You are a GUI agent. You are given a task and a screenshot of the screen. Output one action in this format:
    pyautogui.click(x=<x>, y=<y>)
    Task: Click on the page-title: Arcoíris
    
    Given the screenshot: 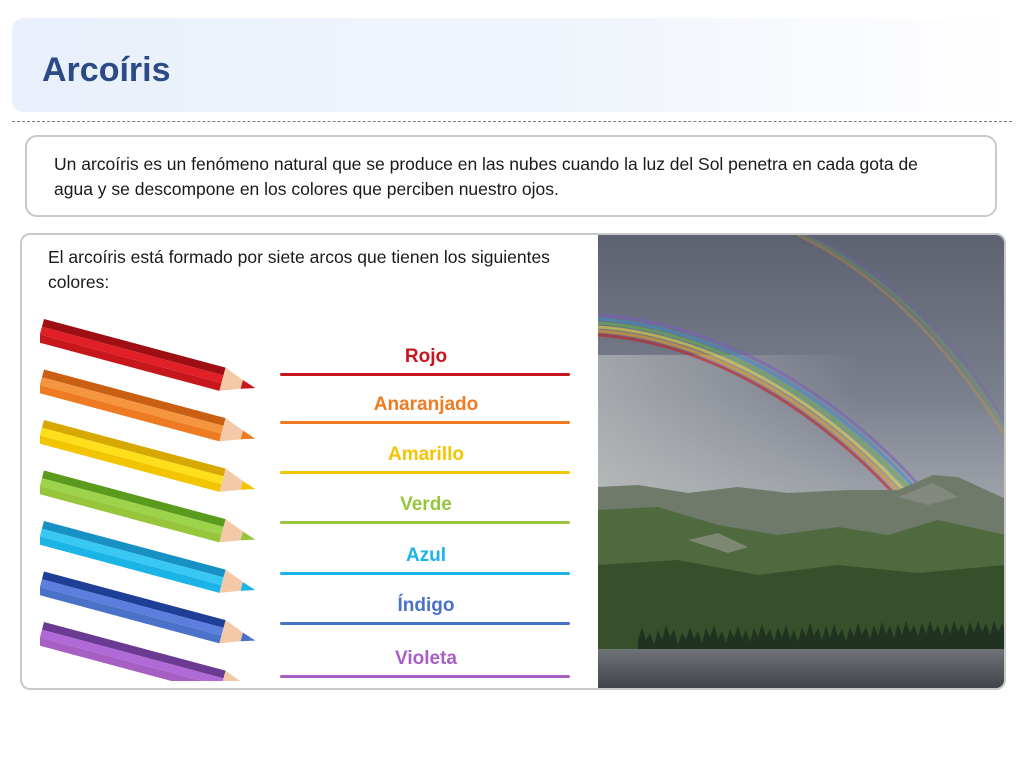 What is the action you would take?
    pyautogui.click(x=106, y=70)
    